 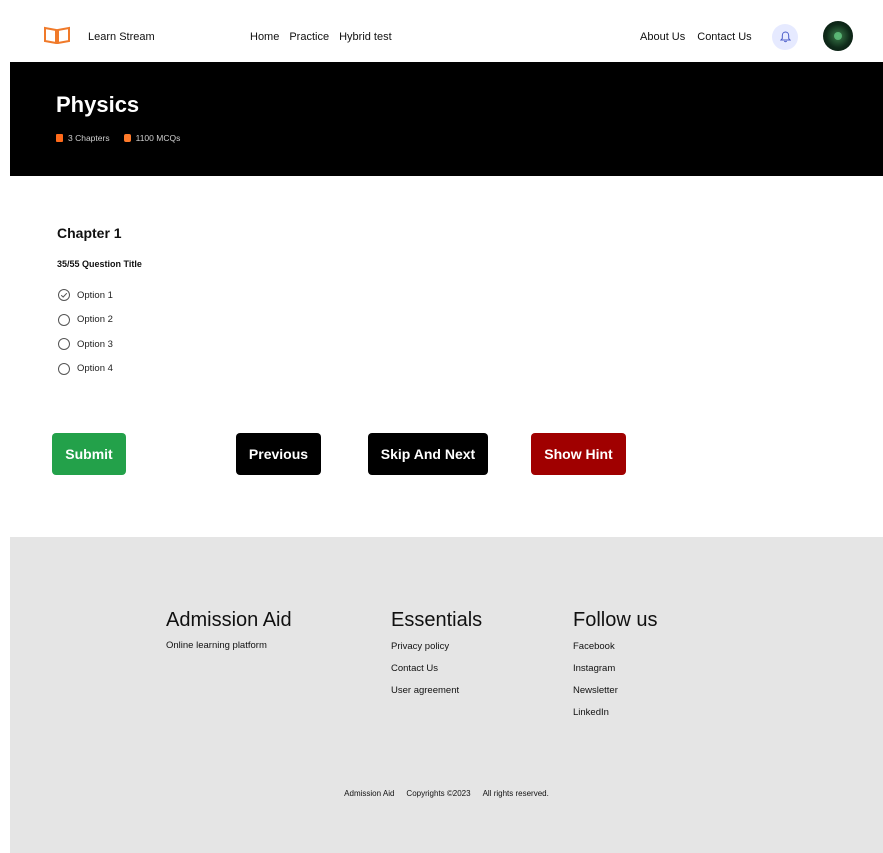 I want to click on mcq-count: 1100 MCQs, so click(x=152, y=138).